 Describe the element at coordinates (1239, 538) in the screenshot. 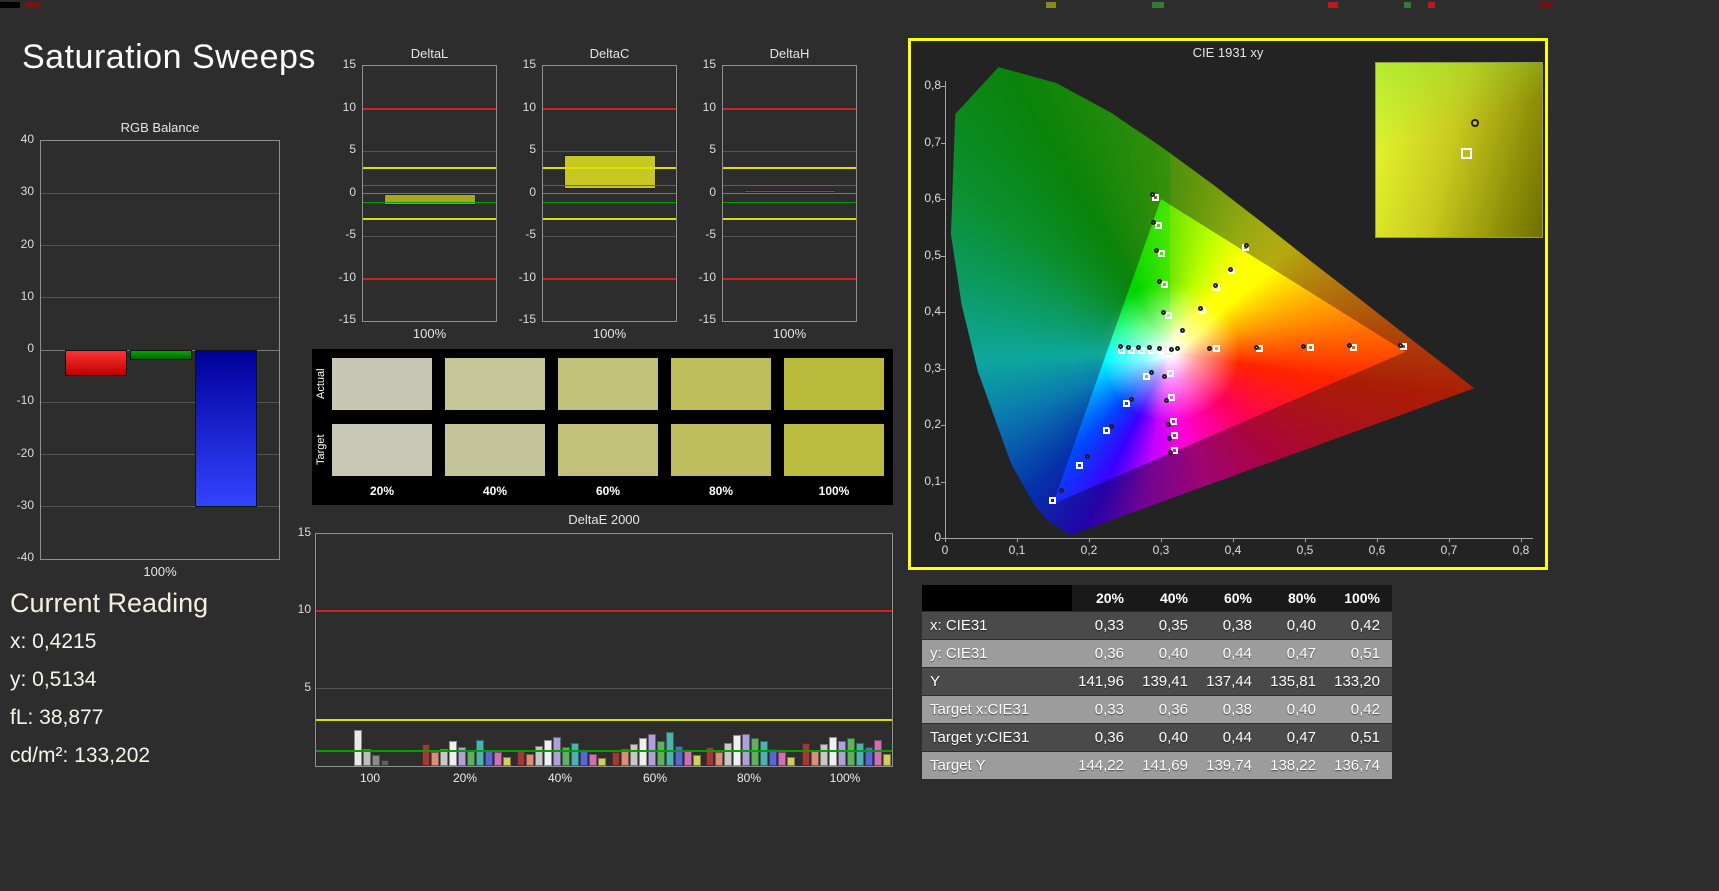

I see `cie-x-axis` at that location.